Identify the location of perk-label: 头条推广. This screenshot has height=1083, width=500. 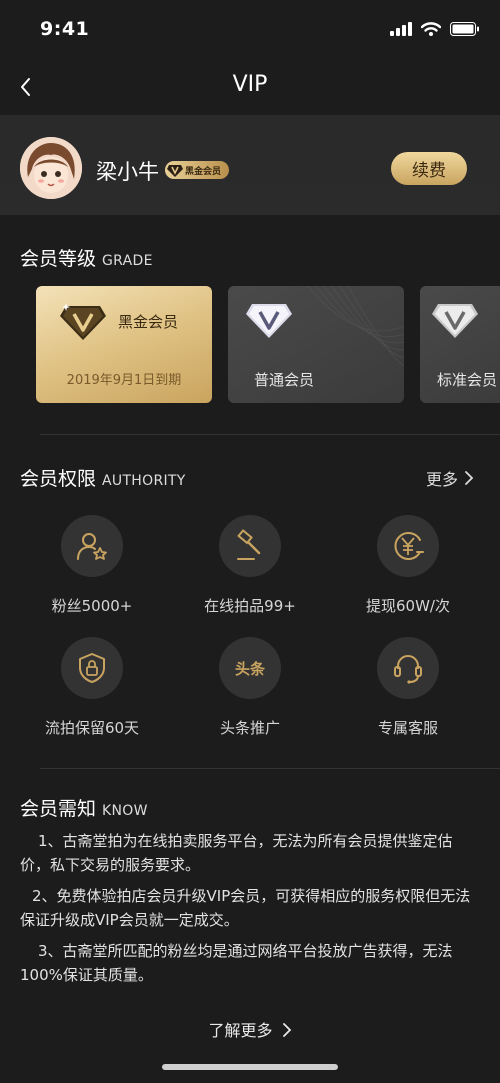
(249, 728).